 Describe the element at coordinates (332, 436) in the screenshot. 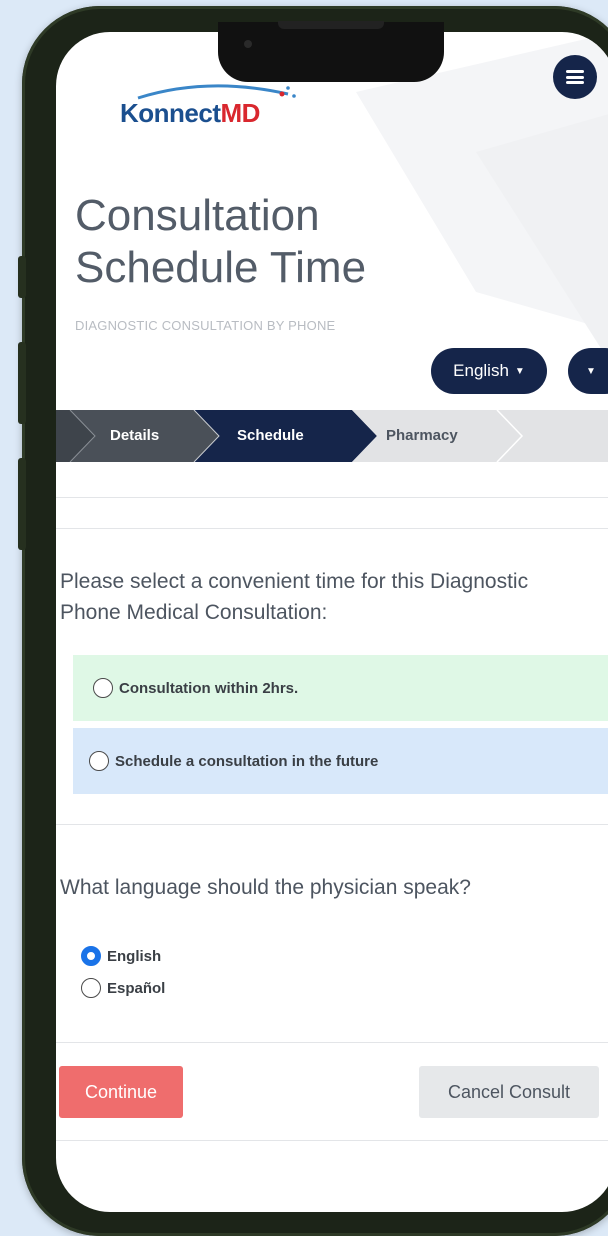

I see `progress-steps: Details Schedule Pharmacy` at that location.